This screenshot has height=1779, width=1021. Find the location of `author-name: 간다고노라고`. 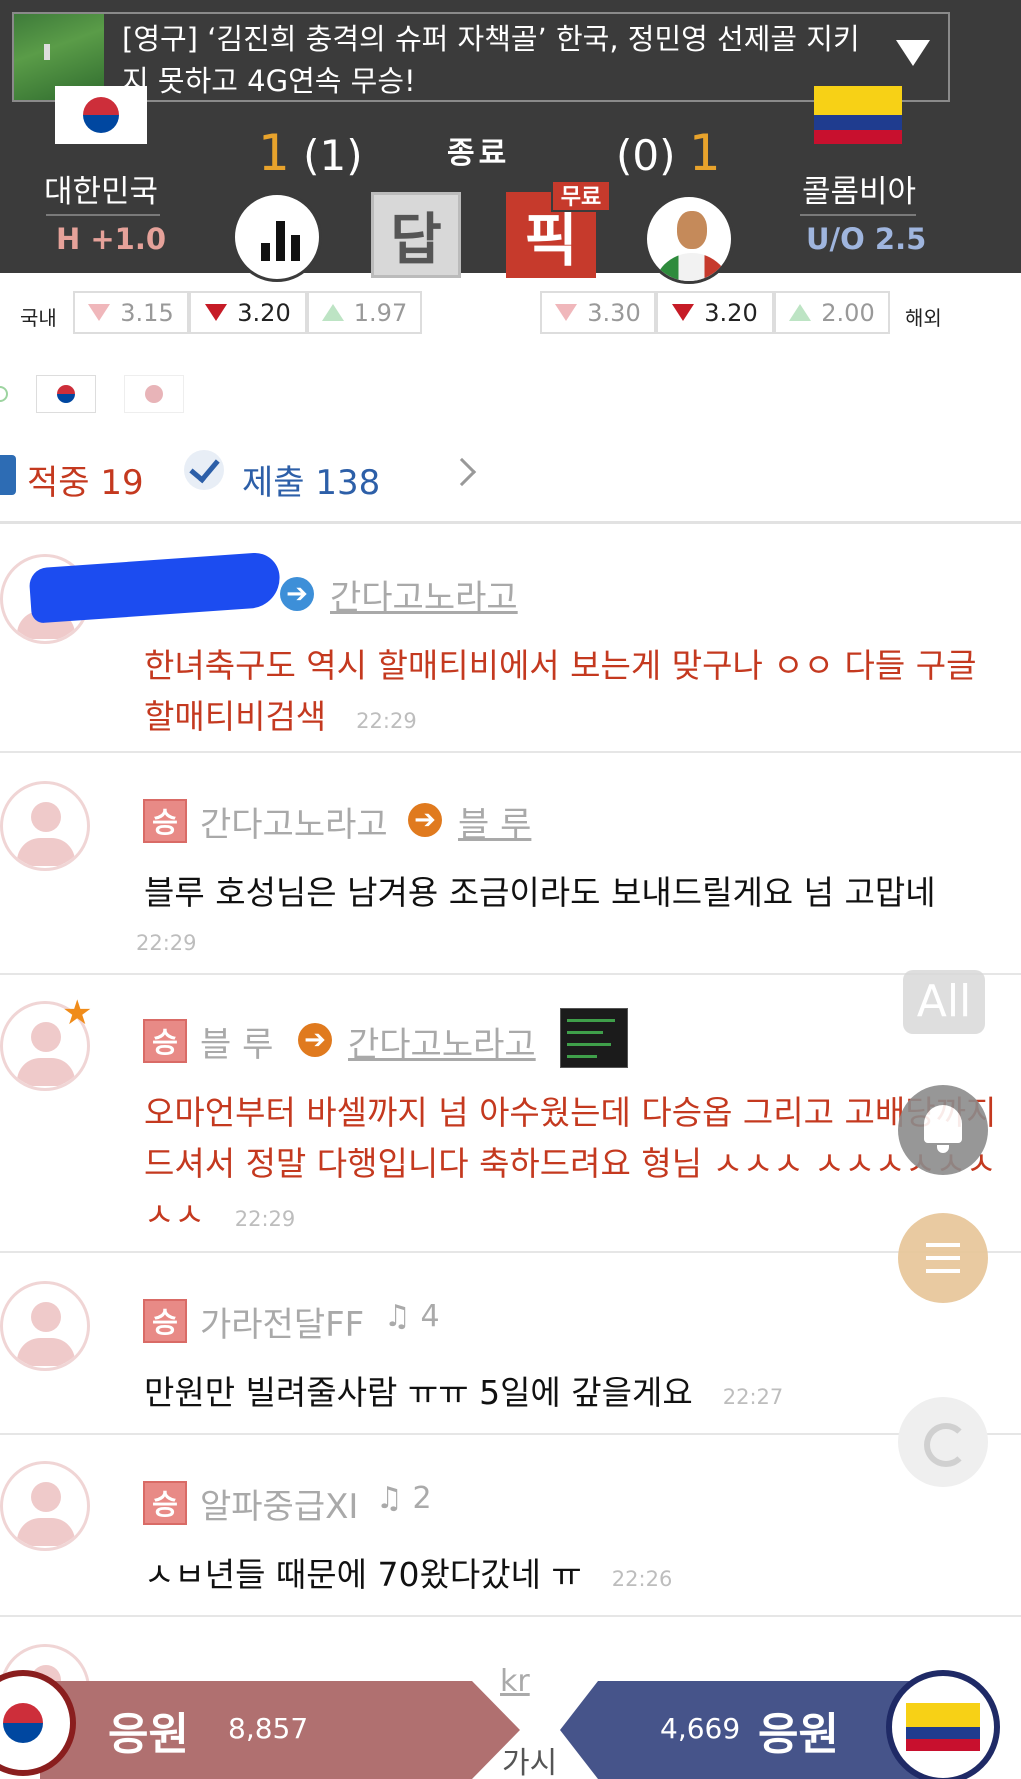

author-name: 간다고노라고 is located at coordinates (294, 821).